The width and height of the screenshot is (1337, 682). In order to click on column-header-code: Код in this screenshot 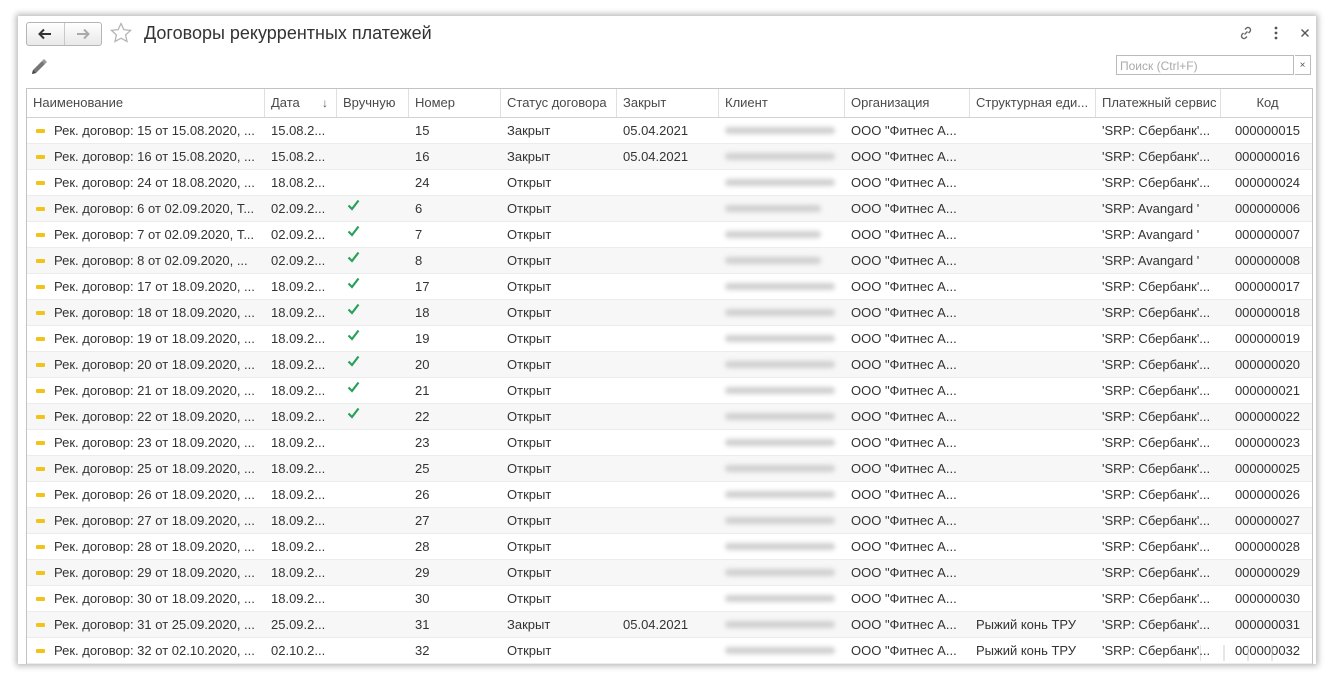, I will do `click(1266, 103)`.